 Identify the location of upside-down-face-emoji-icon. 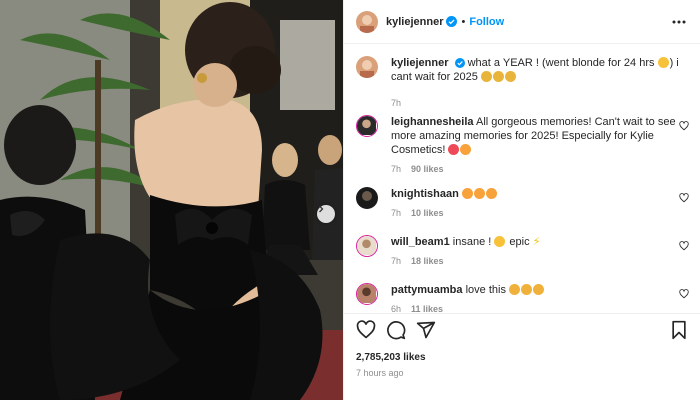
(500, 241).